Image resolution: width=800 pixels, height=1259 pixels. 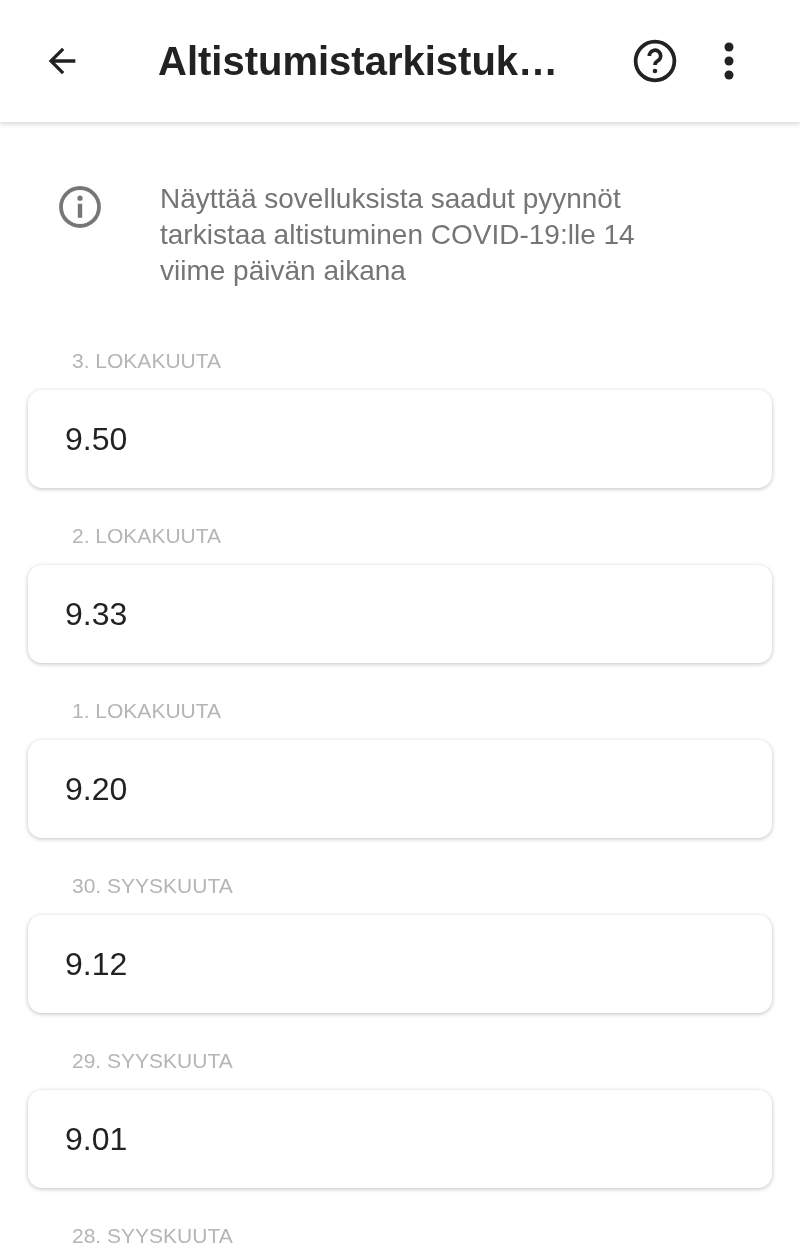 I want to click on more-options-icon, so click(x=729, y=61).